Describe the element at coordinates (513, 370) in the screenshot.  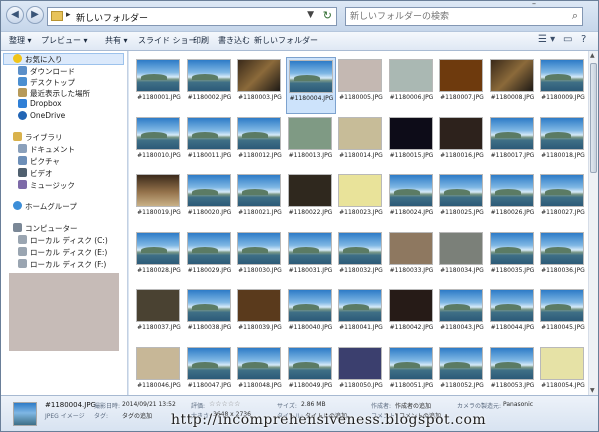
I see `file-item: #1180053.JPG` at that location.